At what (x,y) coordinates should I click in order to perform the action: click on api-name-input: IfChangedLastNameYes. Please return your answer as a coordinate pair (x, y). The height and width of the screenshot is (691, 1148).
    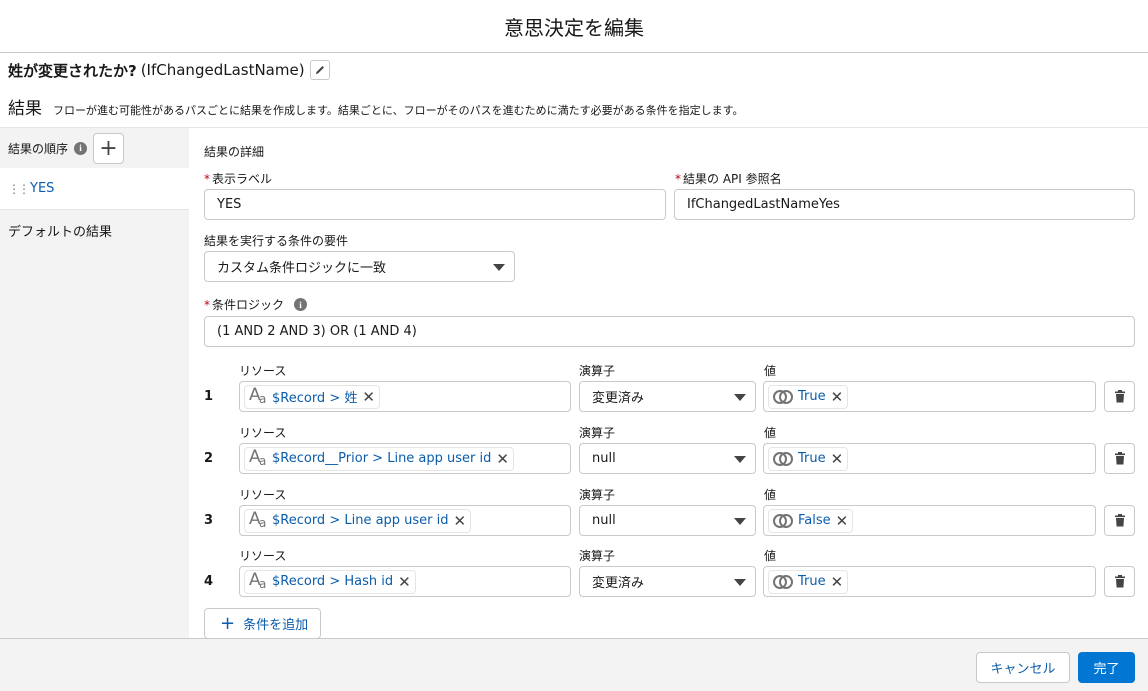
    Looking at the image, I should click on (904, 204).